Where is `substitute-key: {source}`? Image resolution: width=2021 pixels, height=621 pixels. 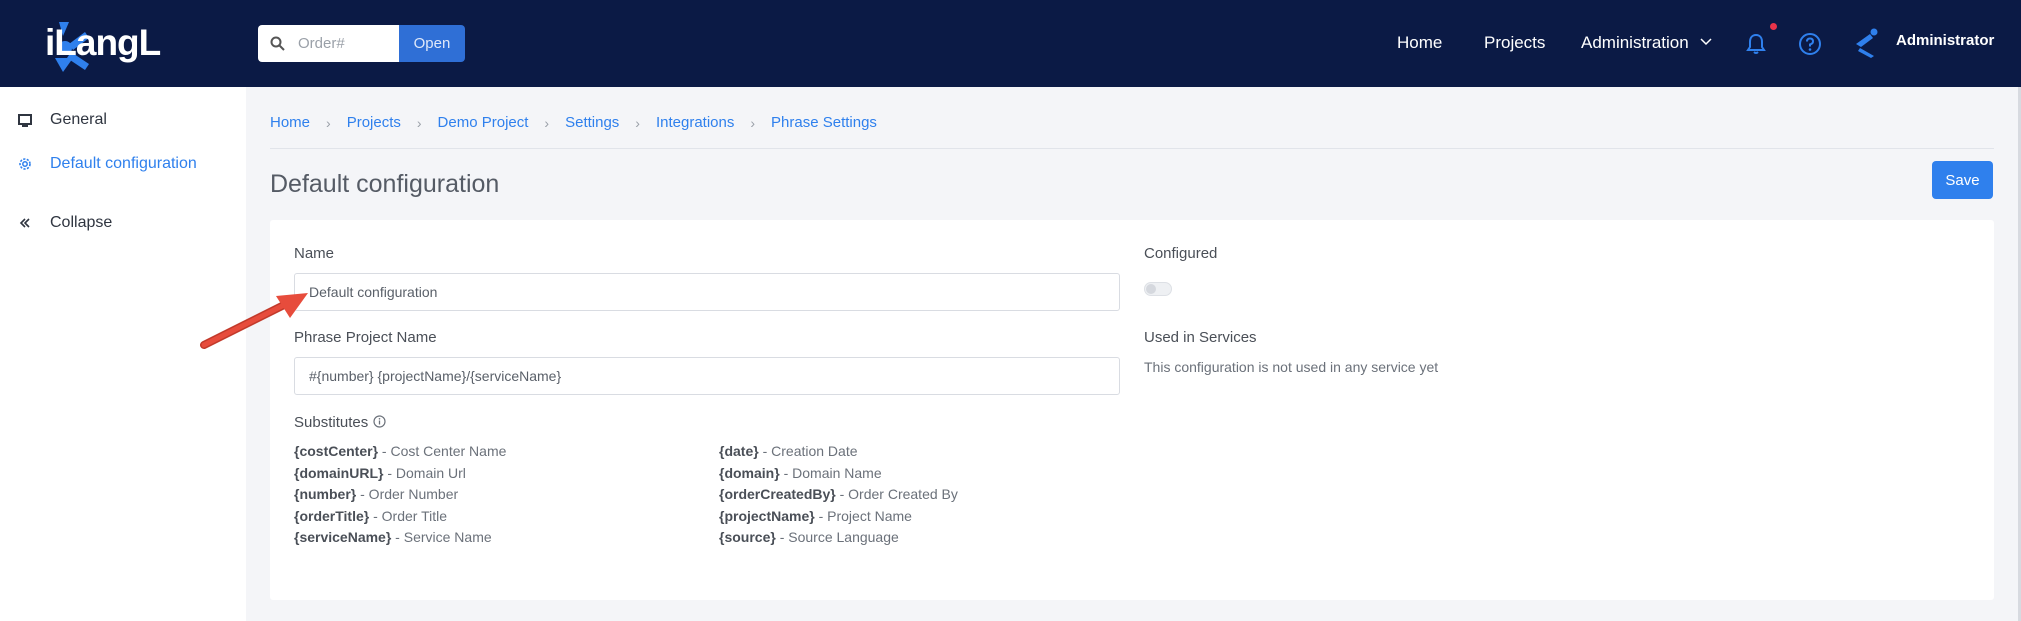 substitute-key: {source} is located at coordinates (747, 537).